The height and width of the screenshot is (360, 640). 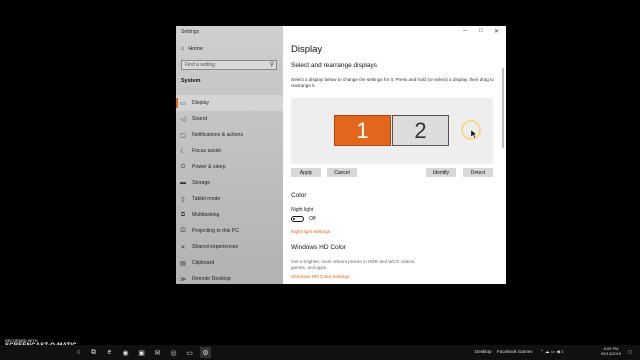 I want to click on task-view-icon: ⧉, so click(x=93, y=352).